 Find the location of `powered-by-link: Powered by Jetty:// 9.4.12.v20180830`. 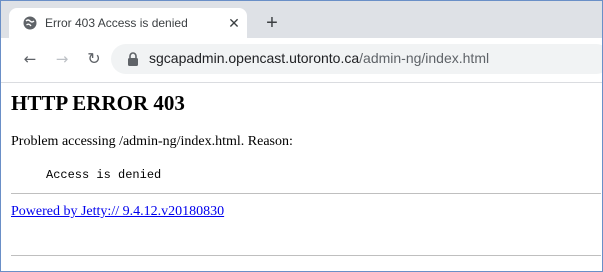

powered-by-link: Powered by Jetty:// 9.4.12.v20180830 is located at coordinates (117, 212).